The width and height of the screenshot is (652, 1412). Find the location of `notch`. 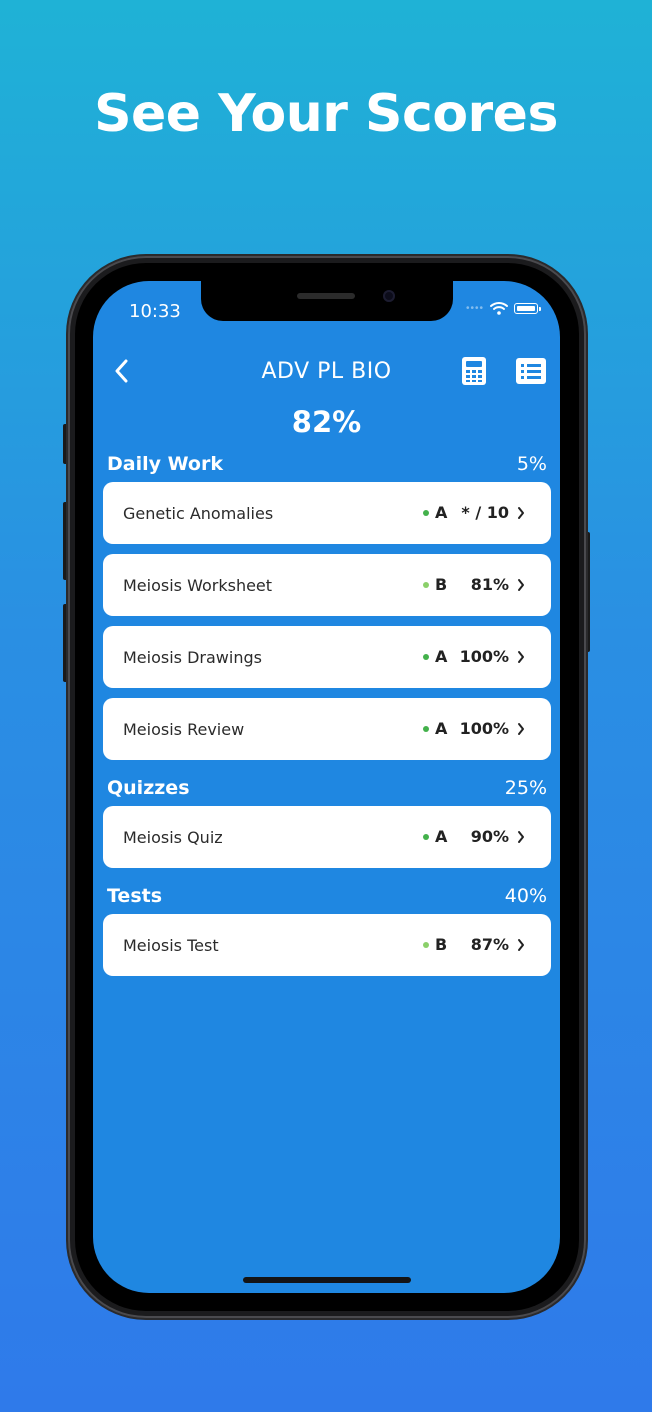

notch is located at coordinates (327, 301).